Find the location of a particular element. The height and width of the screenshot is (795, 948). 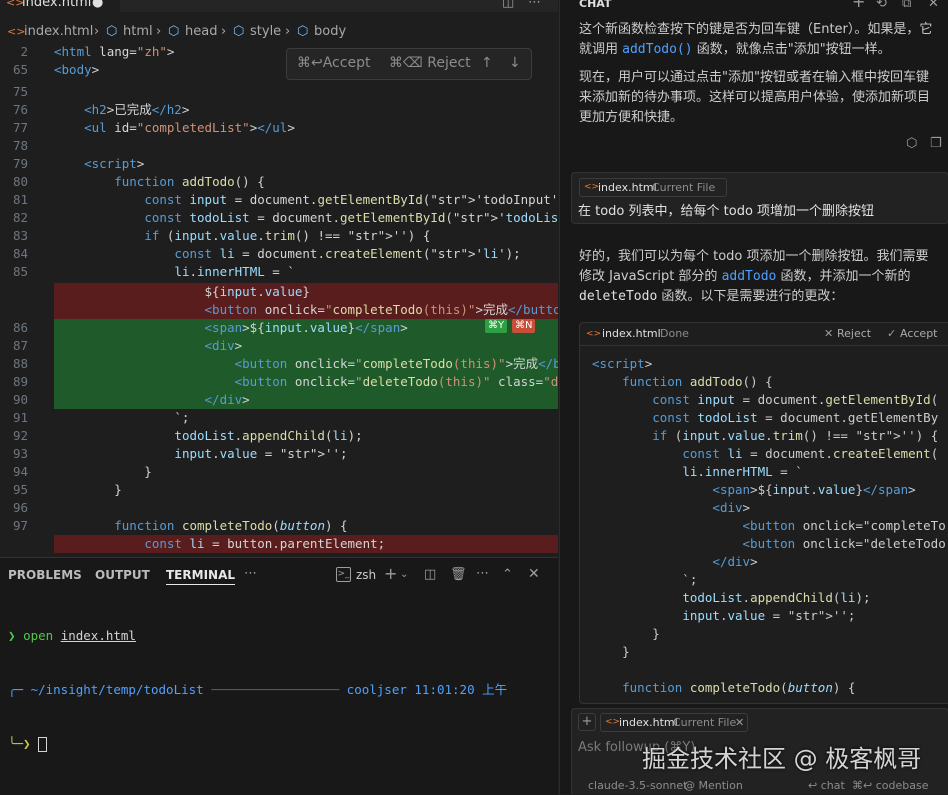

split-editor-icon: ◫ is located at coordinates (508, 5).